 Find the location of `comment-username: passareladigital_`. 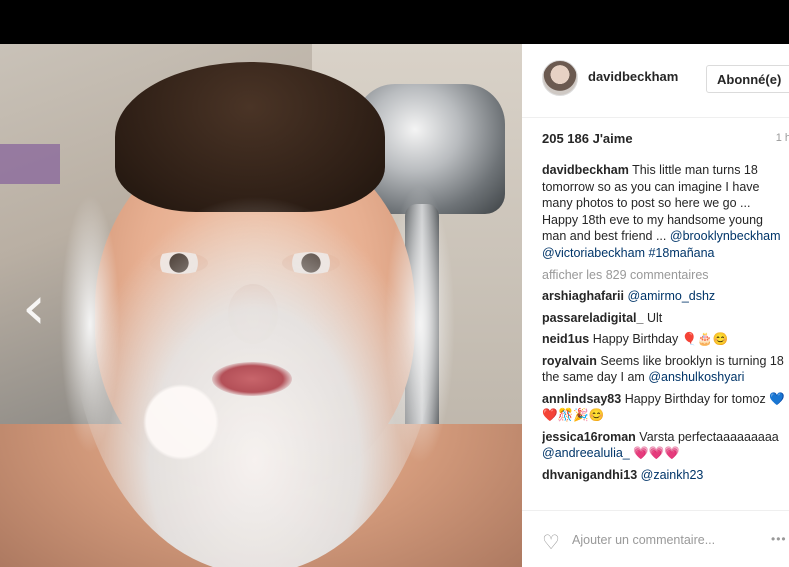

comment-username: passareladigital_ is located at coordinates (592, 318).